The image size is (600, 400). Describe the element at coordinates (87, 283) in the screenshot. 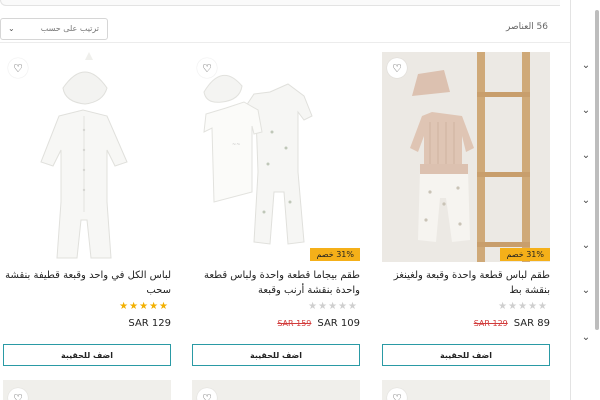

I see `product-title: لباس الكل في واحد وقبعة قطيفة بنقشة سحب` at that location.